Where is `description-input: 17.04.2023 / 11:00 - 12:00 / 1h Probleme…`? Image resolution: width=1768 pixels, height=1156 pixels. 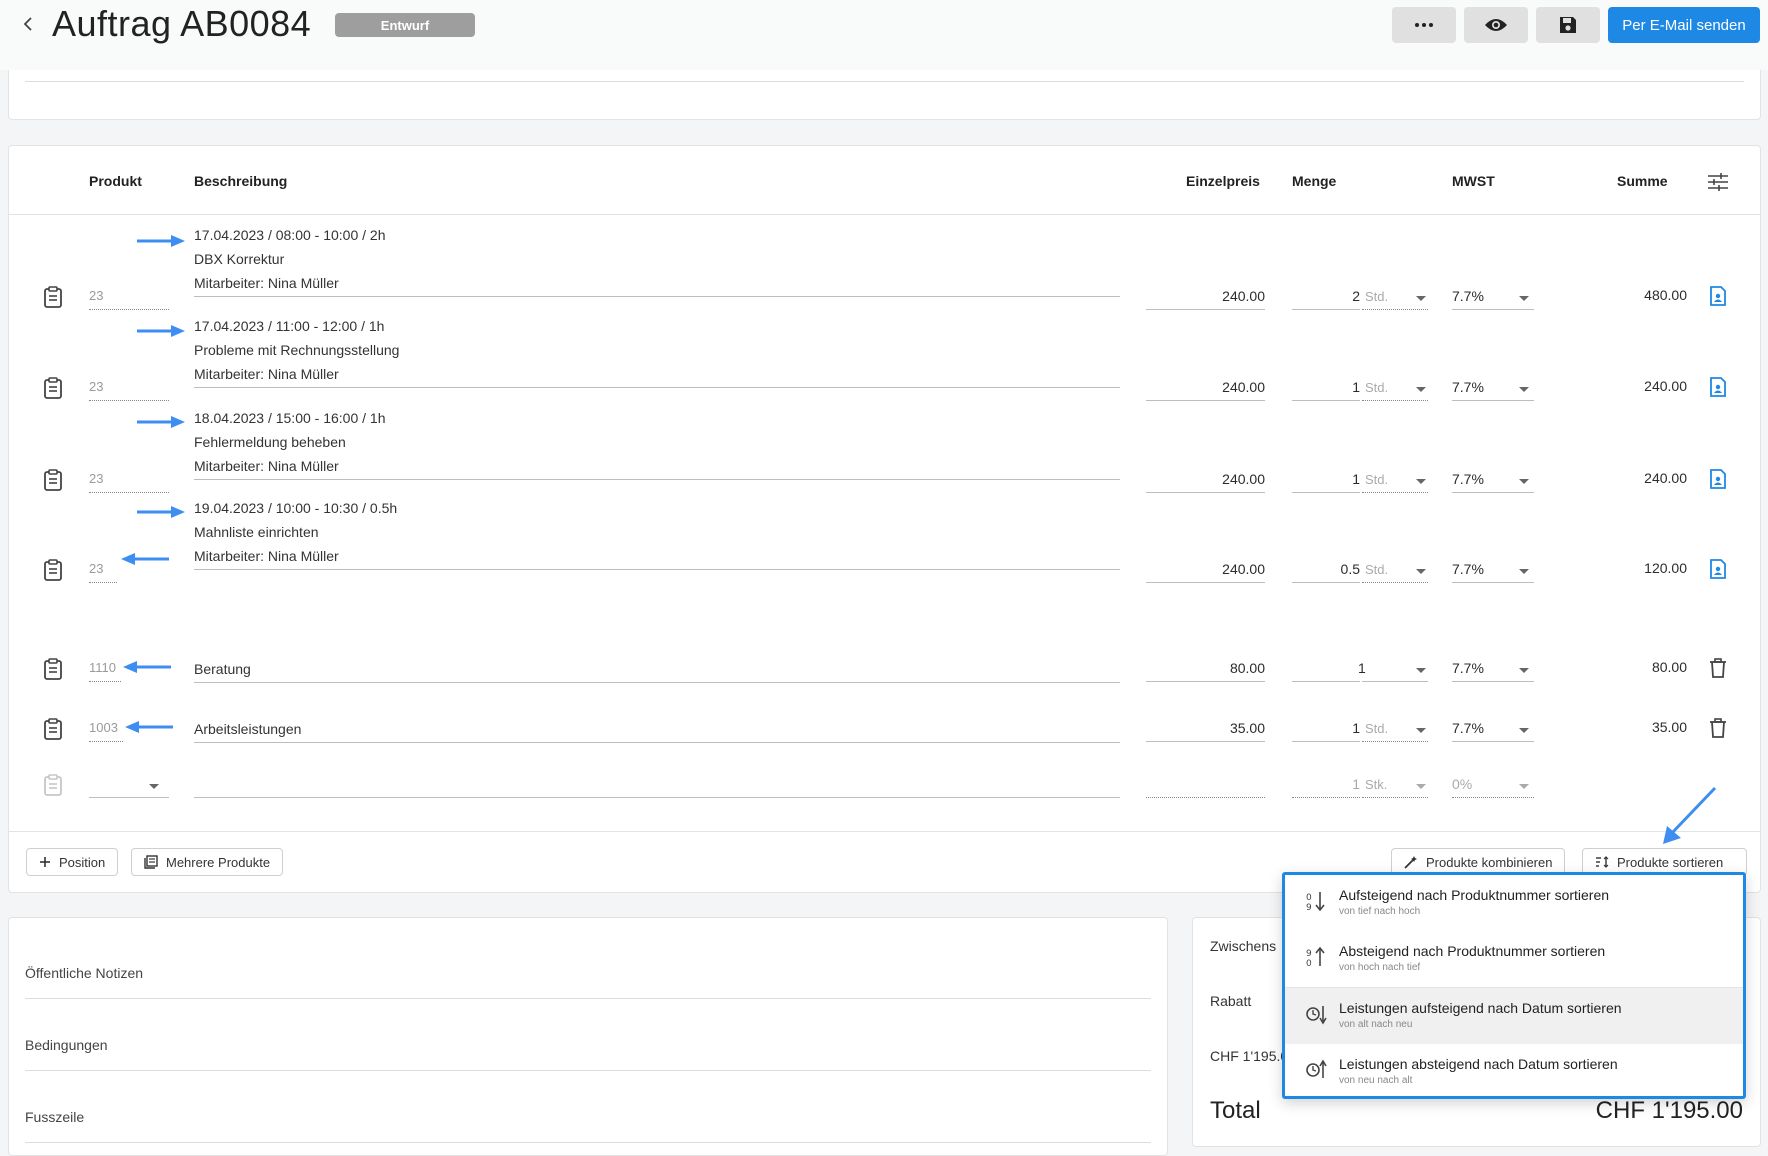 description-input: 17.04.2023 / 11:00 - 12:00 / 1h Probleme… is located at coordinates (657, 351).